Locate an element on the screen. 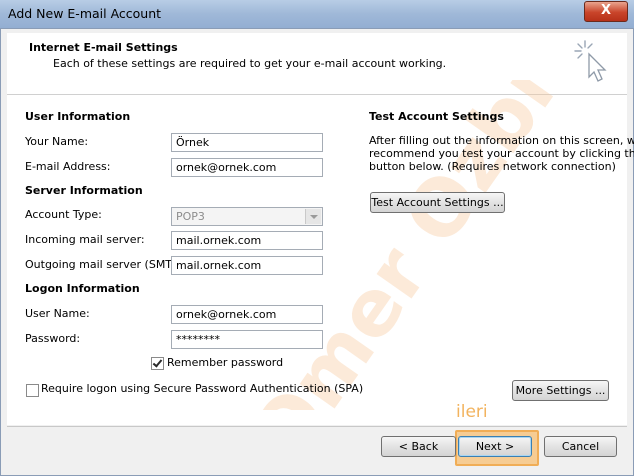 The height and width of the screenshot is (476, 634). cancel-button: Cancel is located at coordinates (580, 446).